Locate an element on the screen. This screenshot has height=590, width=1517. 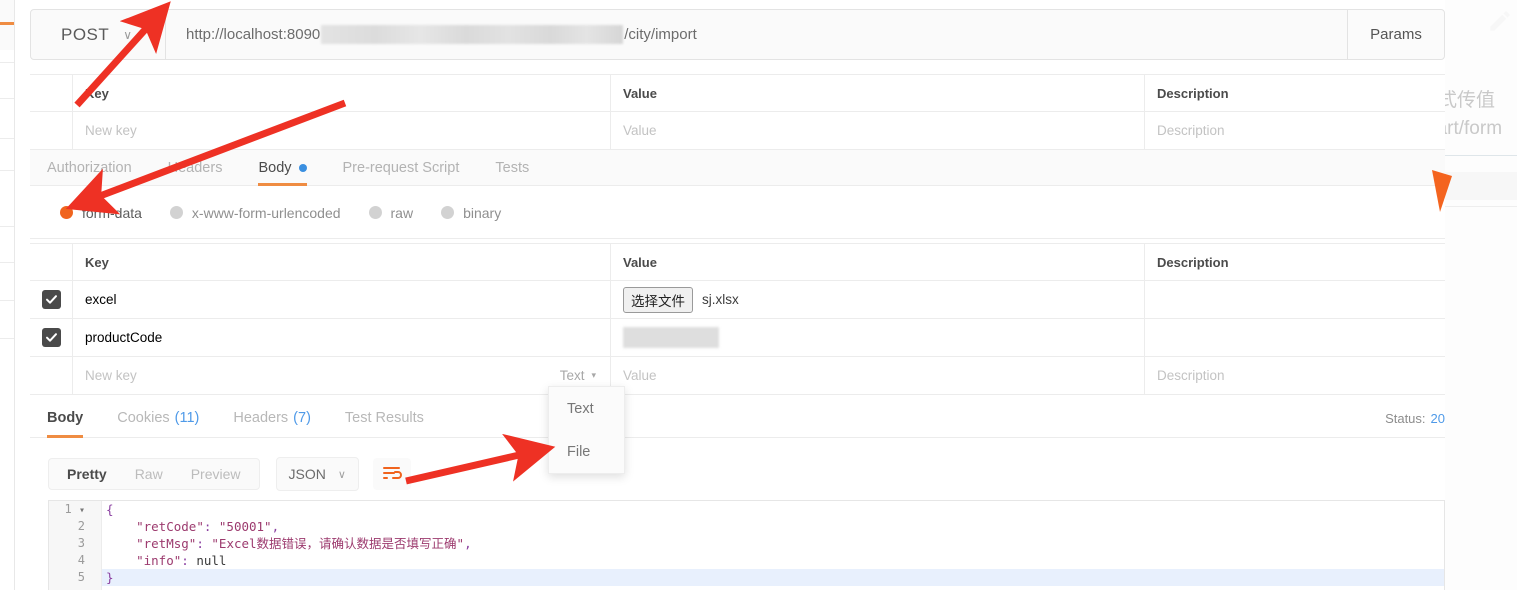
radio-form-data: form-data is located at coordinates (101, 213).